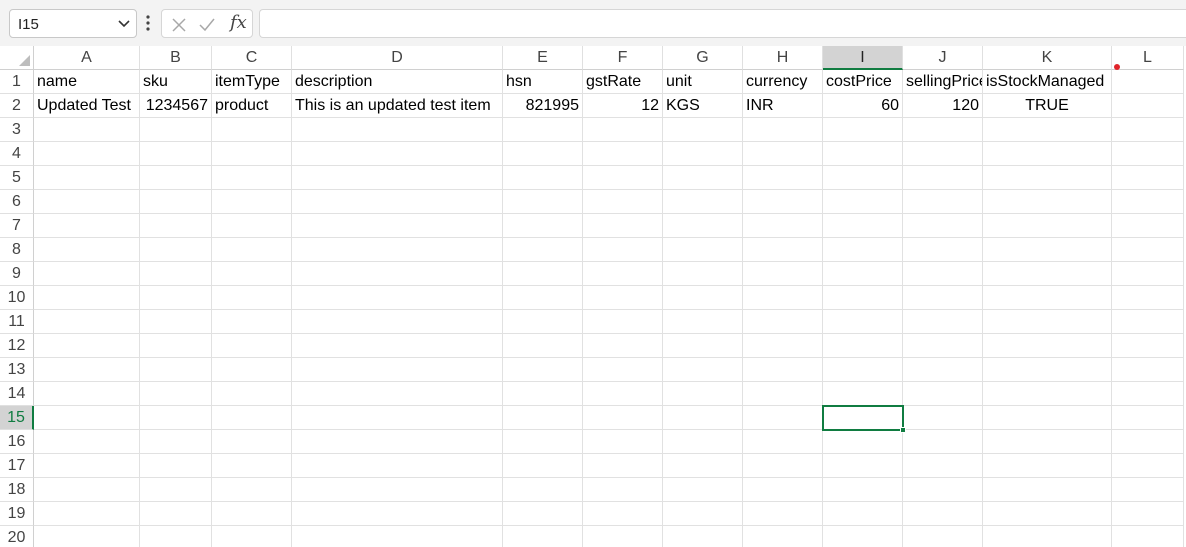 The width and height of the screenshot is (1186, 547). What do you see at coordinates (863, 298) in the screenshot?
I see `cell-i10` at bounding box center [863, 298].